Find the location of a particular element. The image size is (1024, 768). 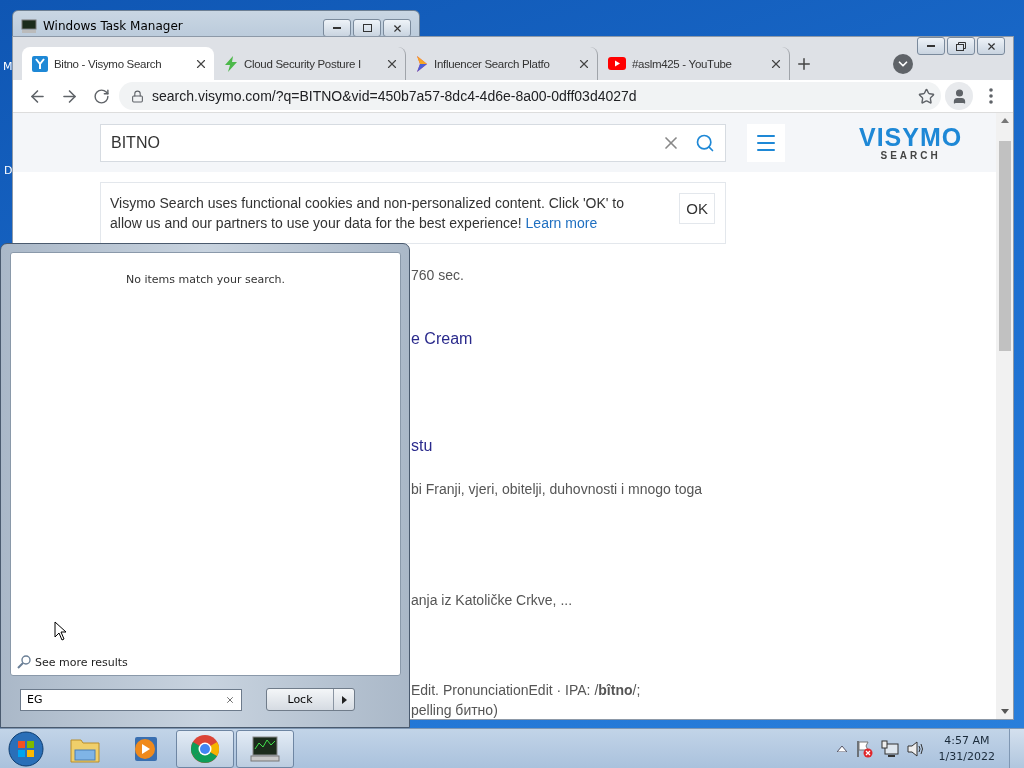

tab-search-button is located at coordinates (903, 64).